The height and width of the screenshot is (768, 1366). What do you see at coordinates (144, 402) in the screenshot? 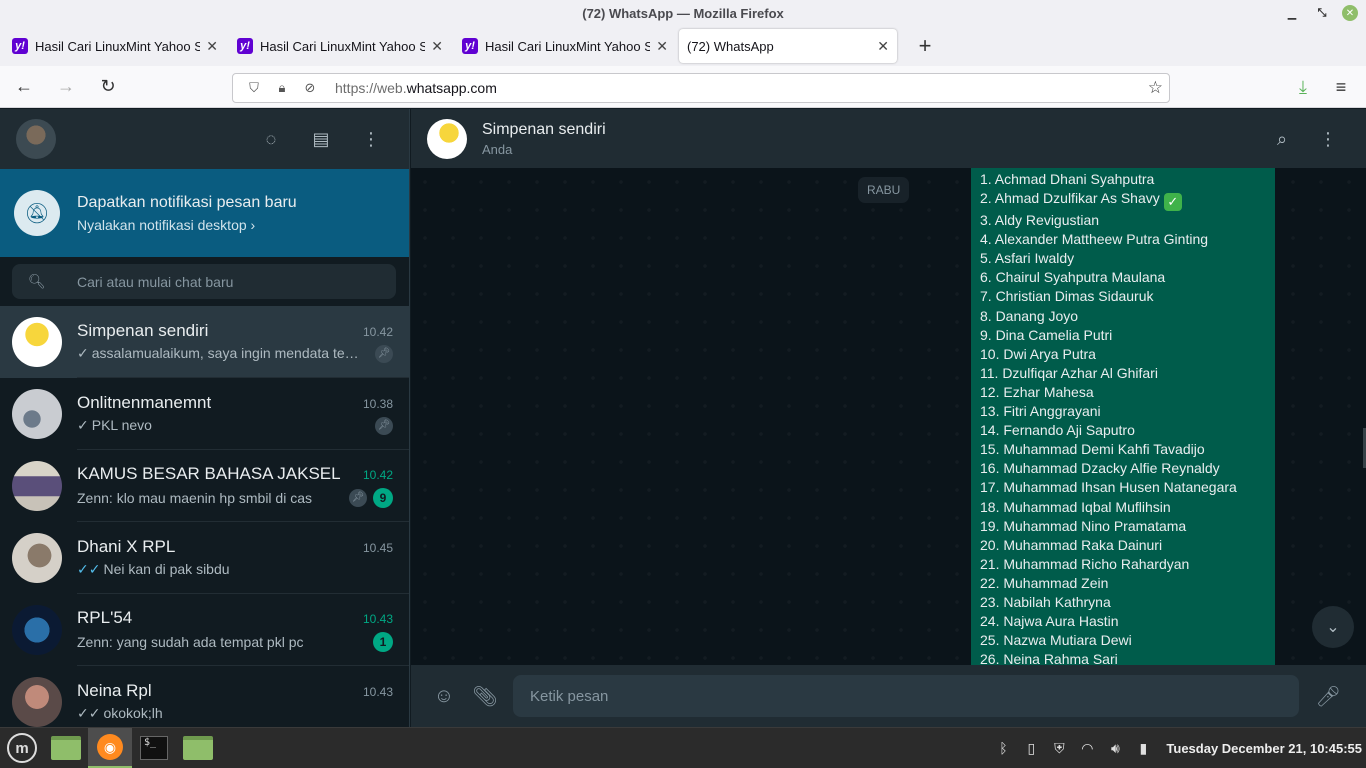
I see `chat-name: Onlitnenmanemnt` at bounding box center [144, 402].